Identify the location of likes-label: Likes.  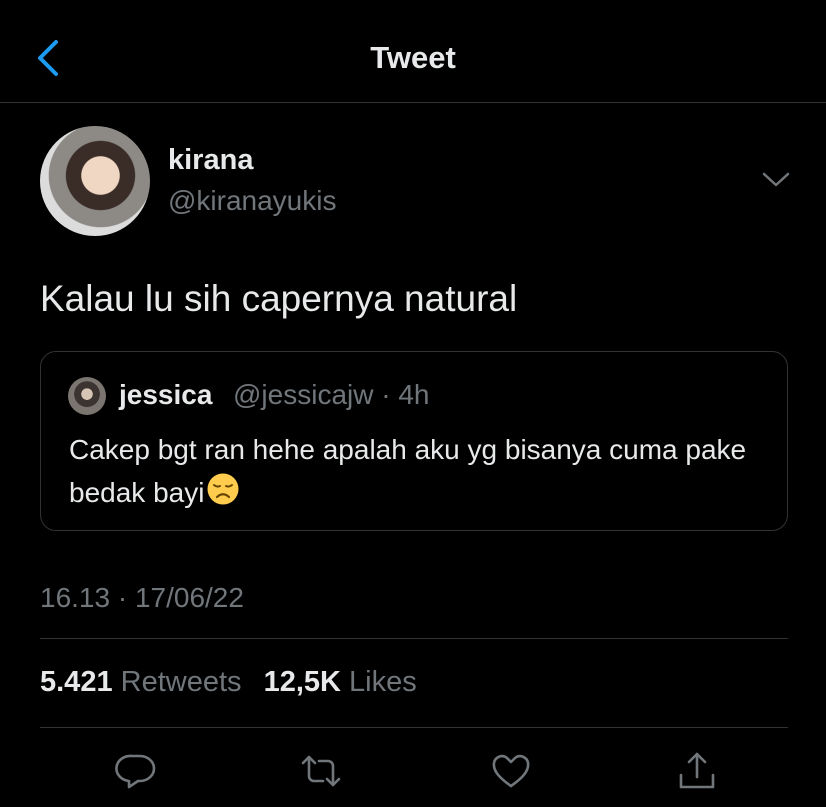
(383, 682).